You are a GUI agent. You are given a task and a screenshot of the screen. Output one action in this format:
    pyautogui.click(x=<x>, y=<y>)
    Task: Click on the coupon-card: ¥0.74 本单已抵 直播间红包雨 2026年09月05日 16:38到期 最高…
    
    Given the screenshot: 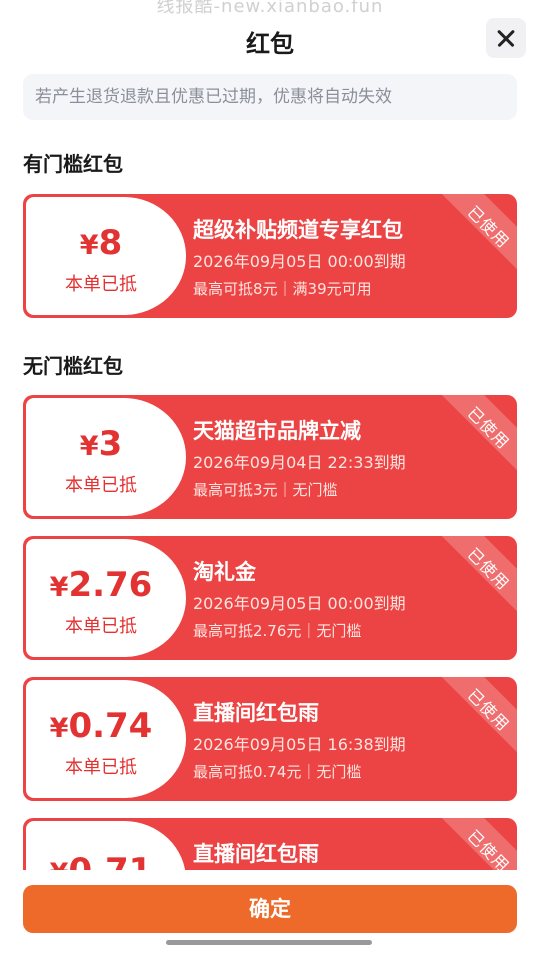 What is the action you would take?
    pyautogui.click(x=270, y=739)
    